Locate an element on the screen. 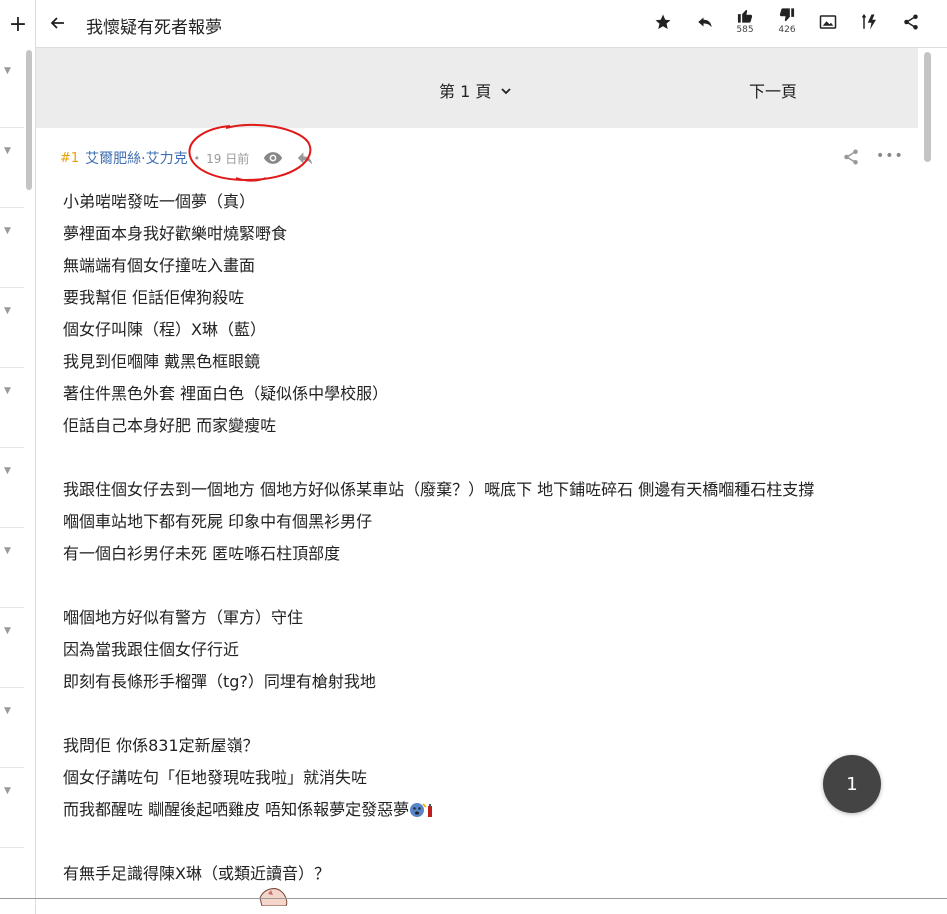 The height and width of the screenshot is (914, 947). post-line-text: 而我都醒咗 瞓醒後起哂雞皮 唔知係報夢定發惡夢 is located at coordinates (236, 809).